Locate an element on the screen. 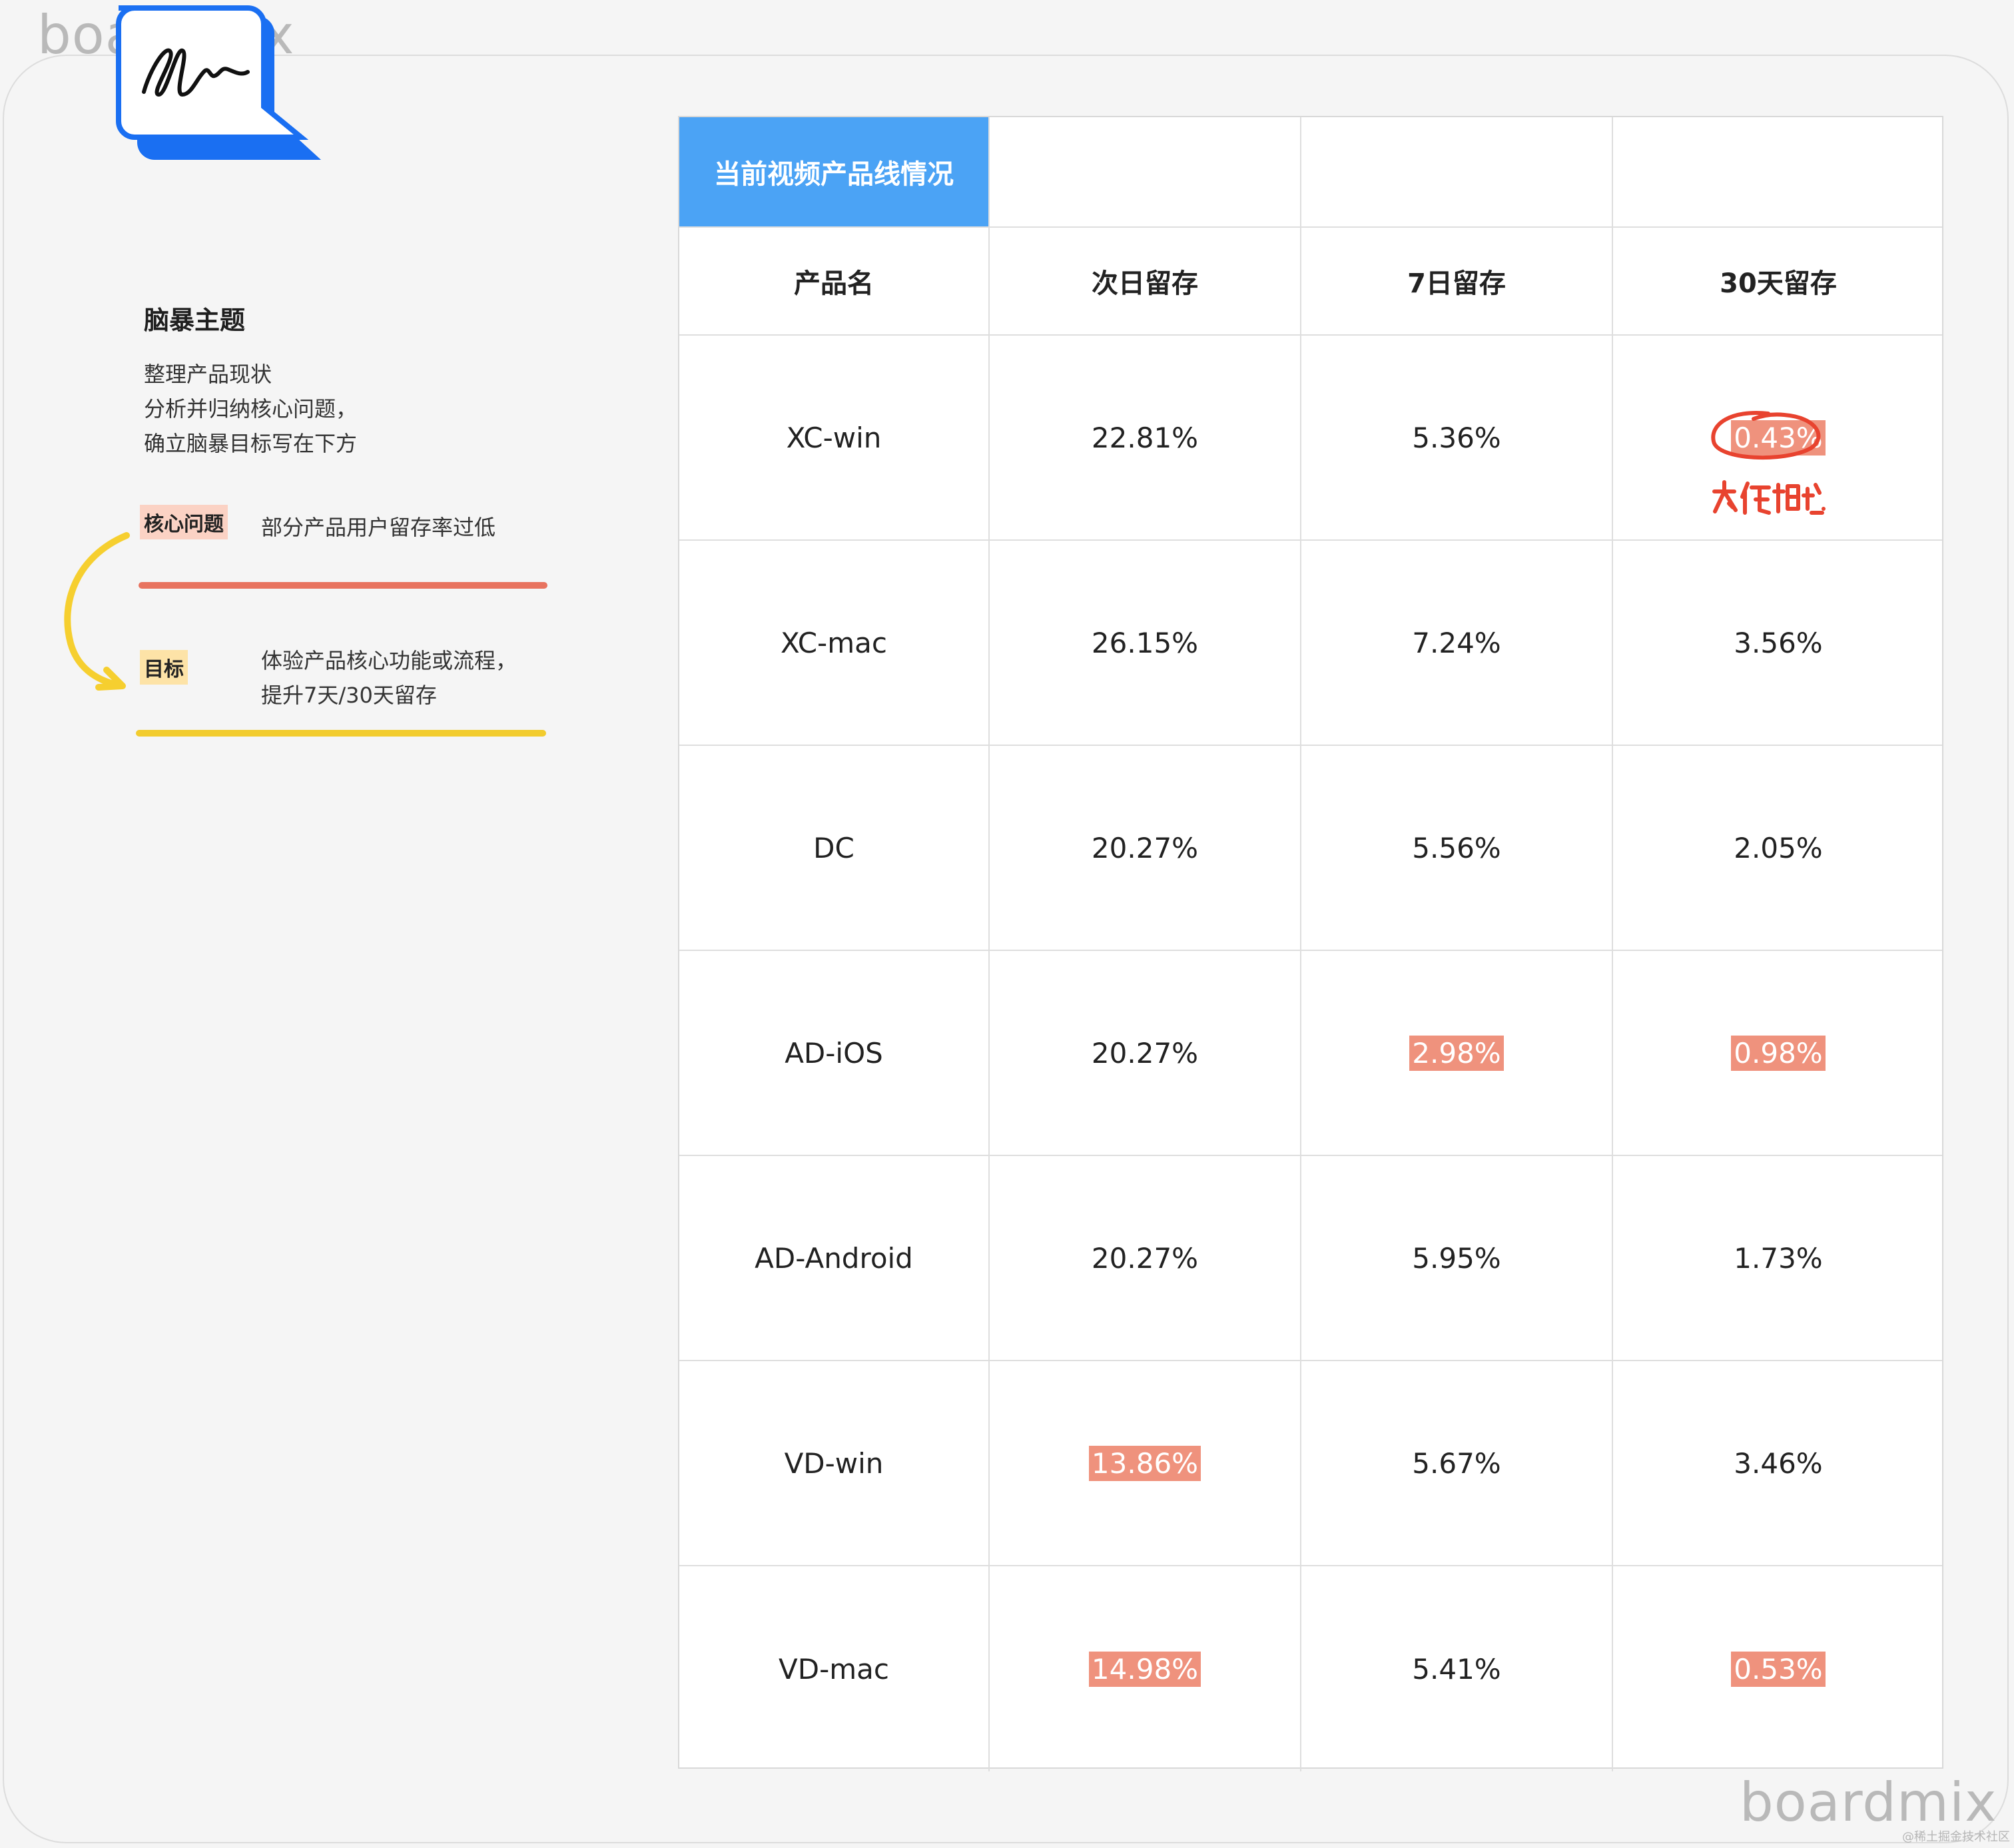 Image resolution: width=2014 pixels, height=1848 pixels. highlighted-value: 13.86% is located at coordinates (1144, 1463).